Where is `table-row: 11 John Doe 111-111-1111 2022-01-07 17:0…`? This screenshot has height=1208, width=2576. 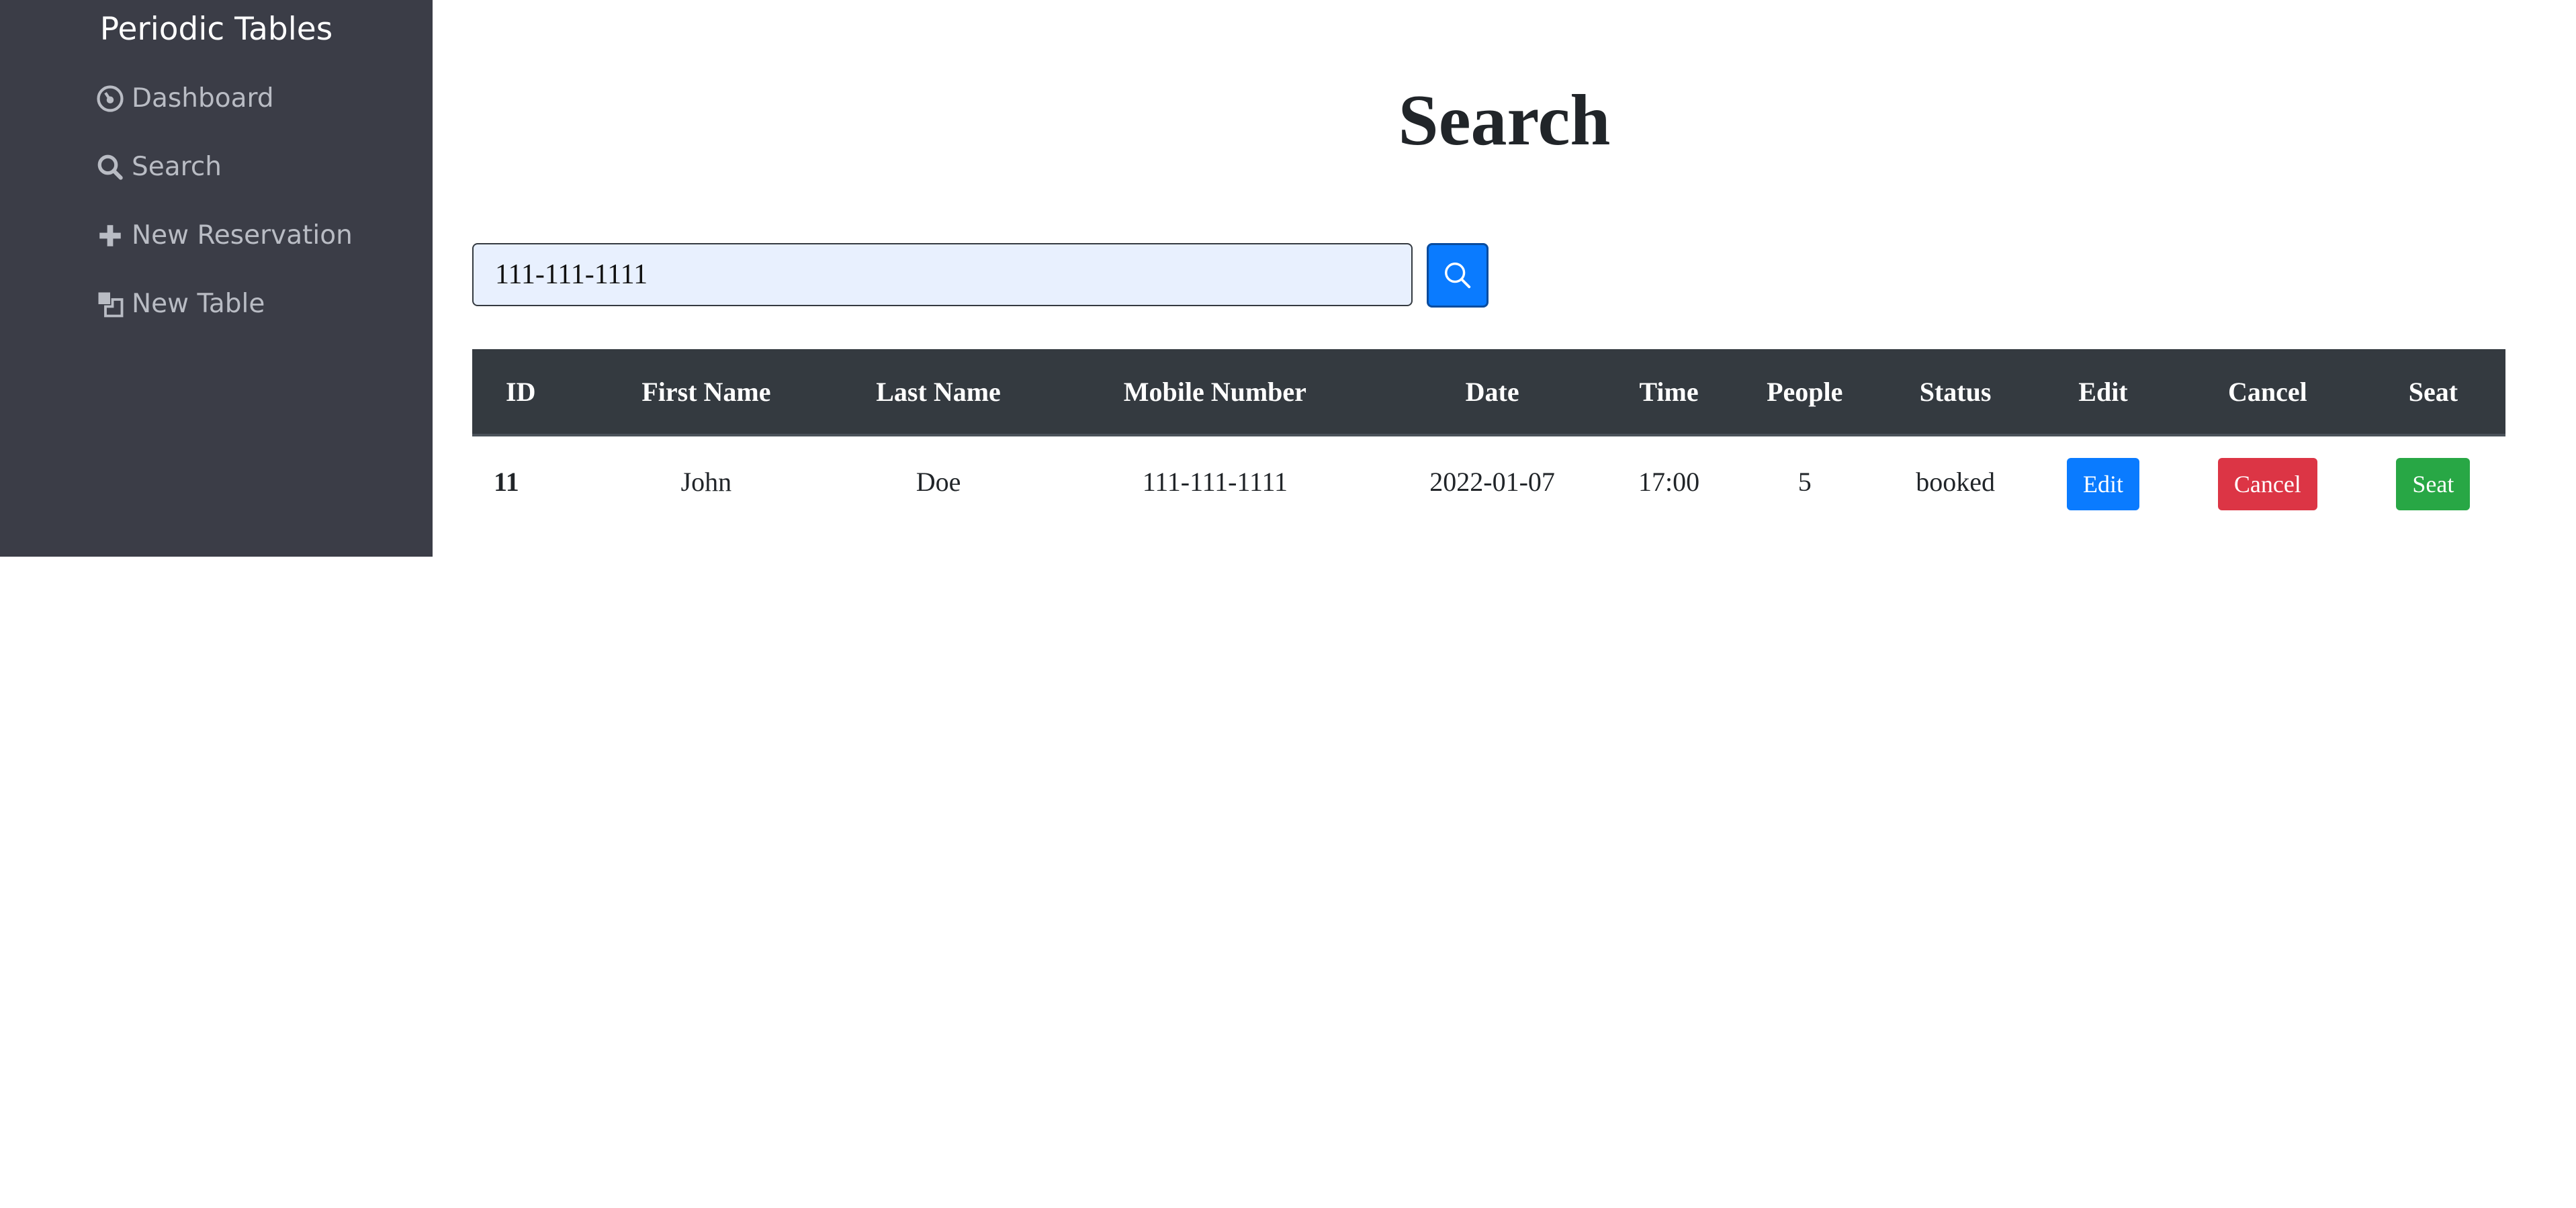 table-row: 11 John Doe 111-111-1111 2022-01-07 17:0… is located at coordinates (1488, 480).